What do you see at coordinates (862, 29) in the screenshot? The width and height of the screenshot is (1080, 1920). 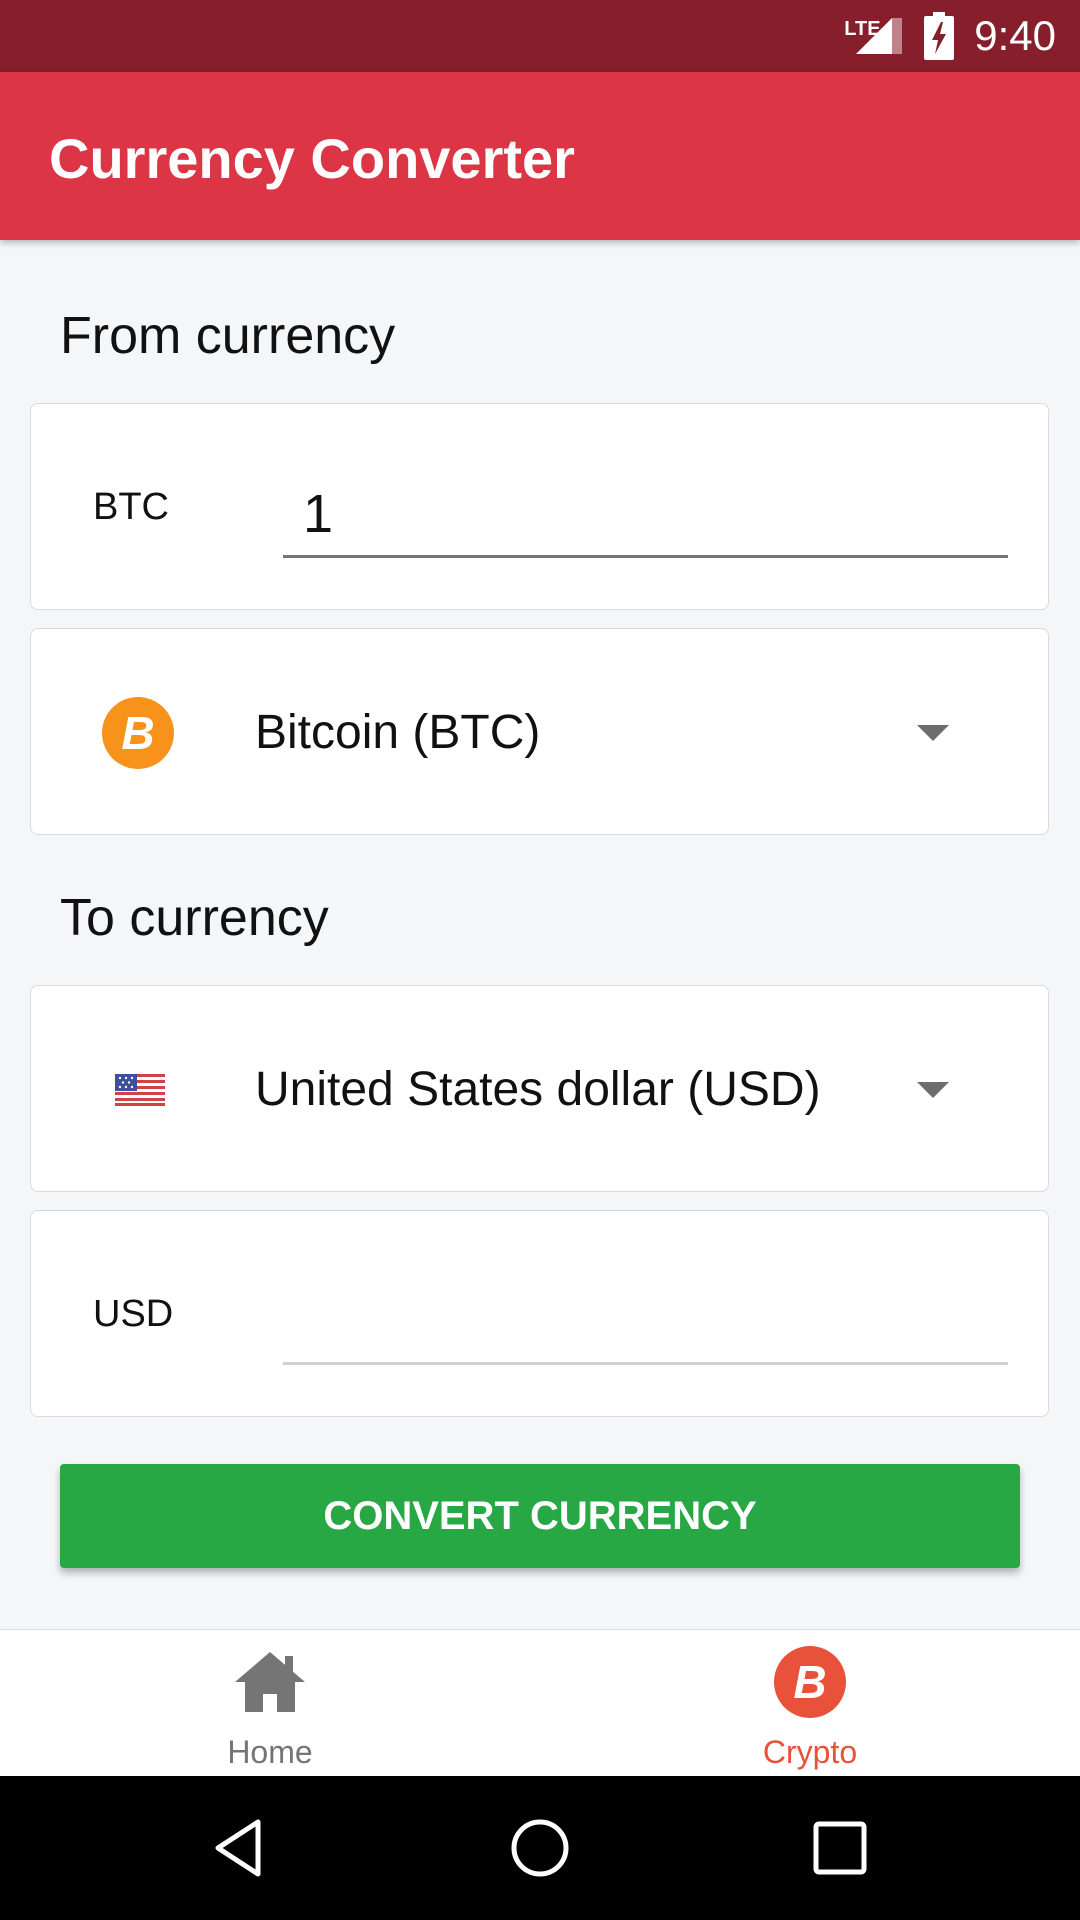 I see `network-type-label: LTE` at bounding box center [862, 29].